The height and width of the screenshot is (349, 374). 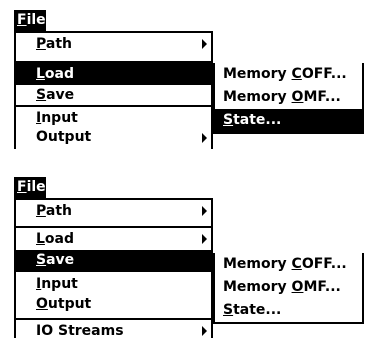 What do you see at coordinates (113, 329) in the screenshot?
I see `menu-item-io-streams: IO Streams` at bounding box center [113, 329].